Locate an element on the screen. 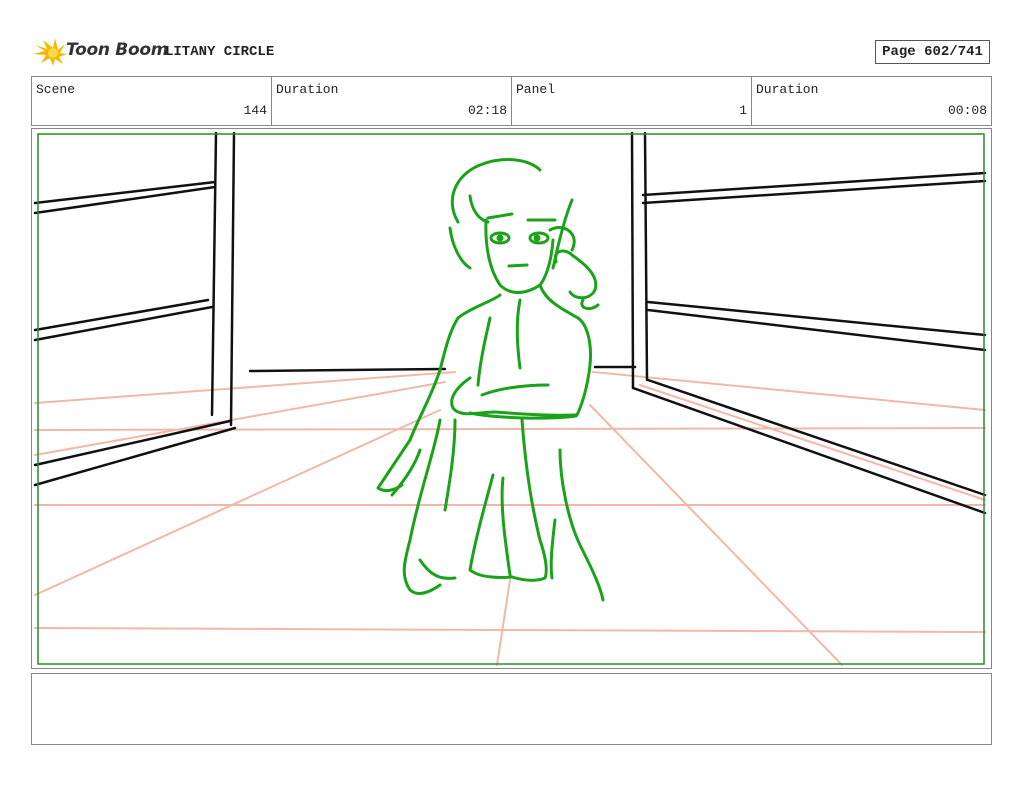  panel-duration-cell: Duration 00:08 is located at coordinates (871, 101).